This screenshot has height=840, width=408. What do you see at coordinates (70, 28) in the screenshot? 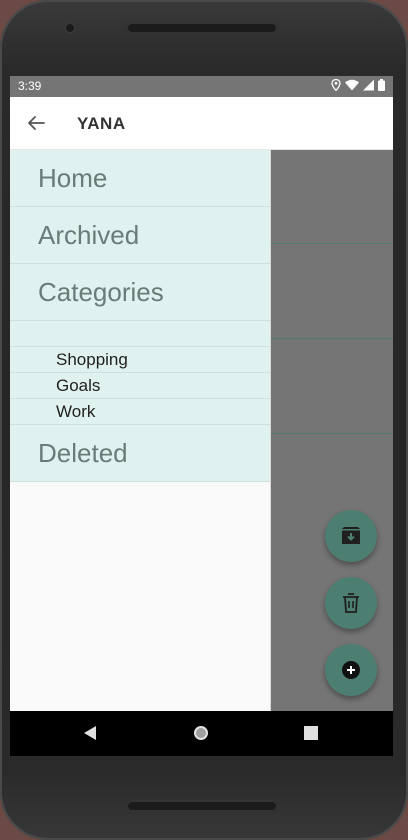
I see `front-camera` at bounding box center [70, 28].